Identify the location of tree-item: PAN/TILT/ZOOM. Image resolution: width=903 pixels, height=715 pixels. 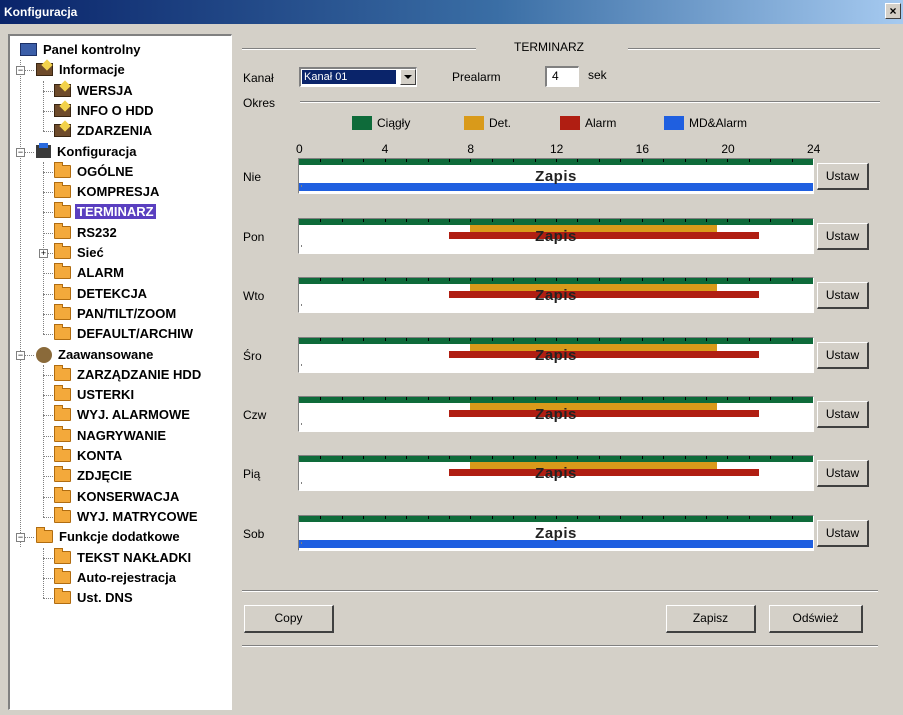
(116, 313).